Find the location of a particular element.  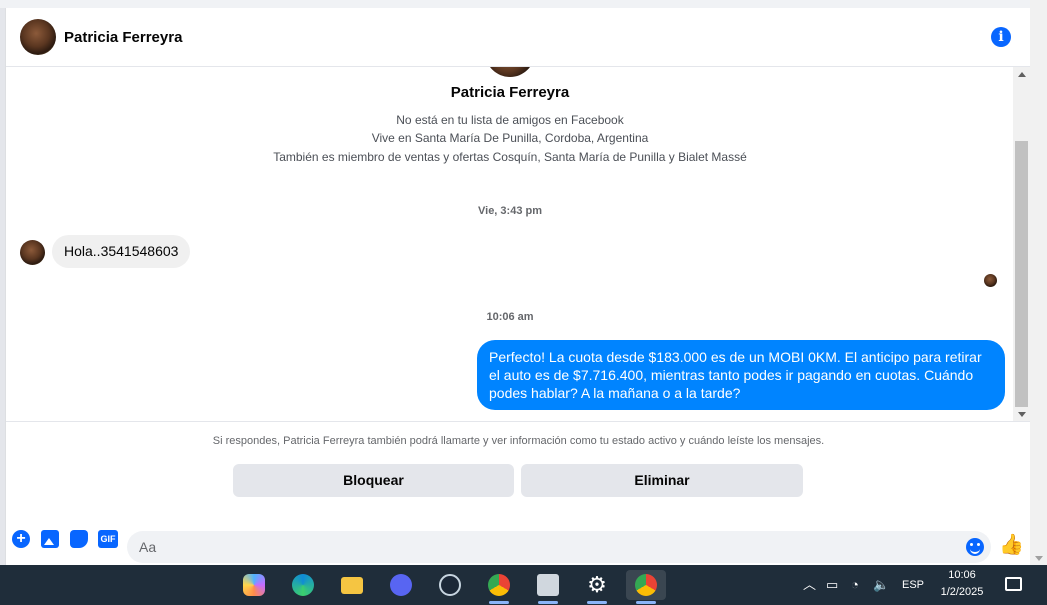

contact-avatar is located at coordinates (38, 37).